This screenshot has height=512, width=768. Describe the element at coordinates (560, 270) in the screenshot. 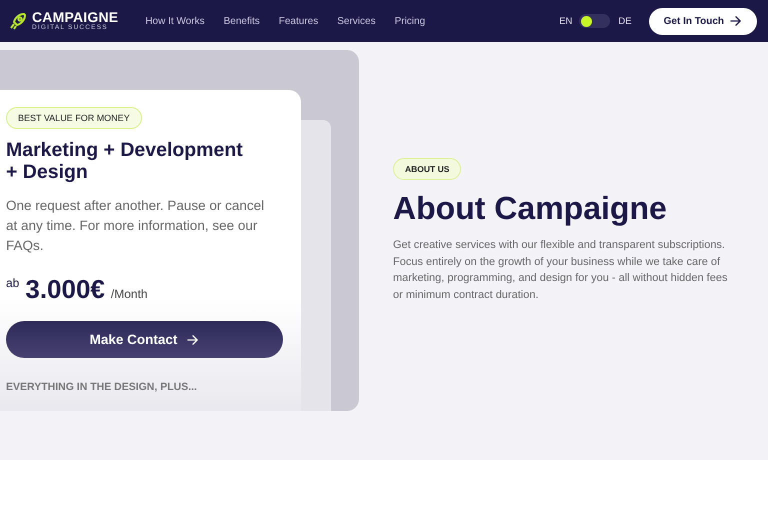

I see `section-text: Get creative services with our flexible and transparent subscriptions. Focus entirely on the growth of your business while we take care of marketing, programming, and design for you - all without hidden fees or minimum contract duration.` at that location.